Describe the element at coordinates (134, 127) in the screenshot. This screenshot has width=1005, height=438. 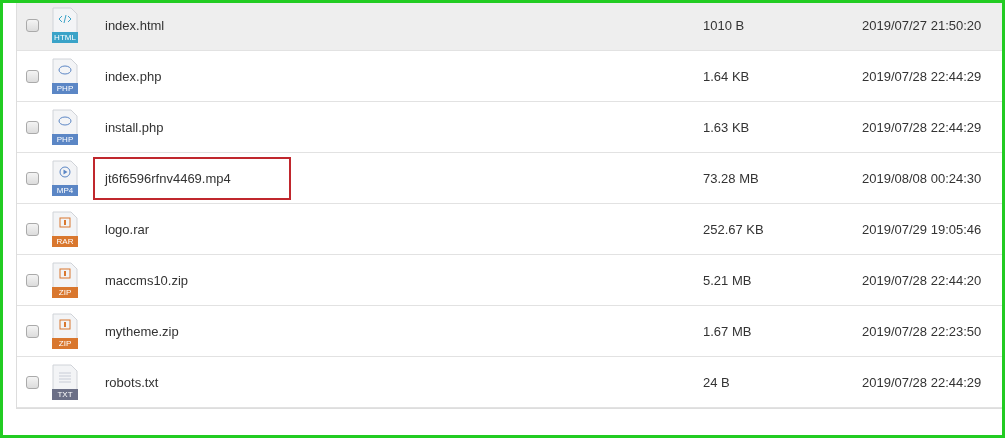
I see `file-name: install.php` at that location.